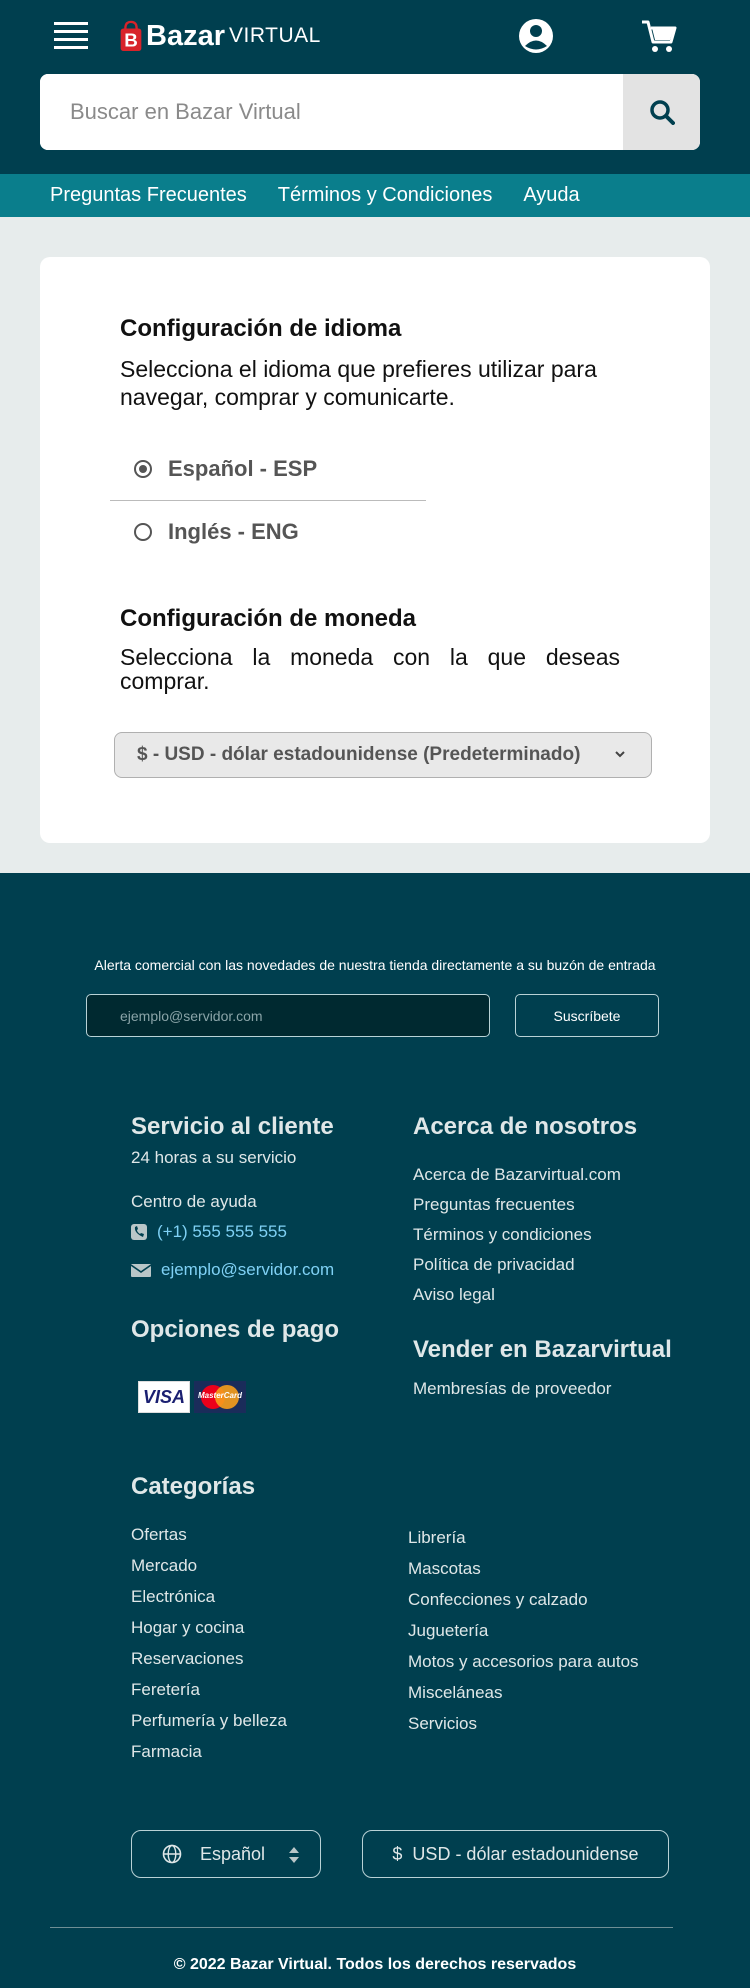 This screenshot has width=750, height=1988. Describe the element at coordinates (455, 1693) in the screenshot. I see `category-link: Misceláneas` at that location.